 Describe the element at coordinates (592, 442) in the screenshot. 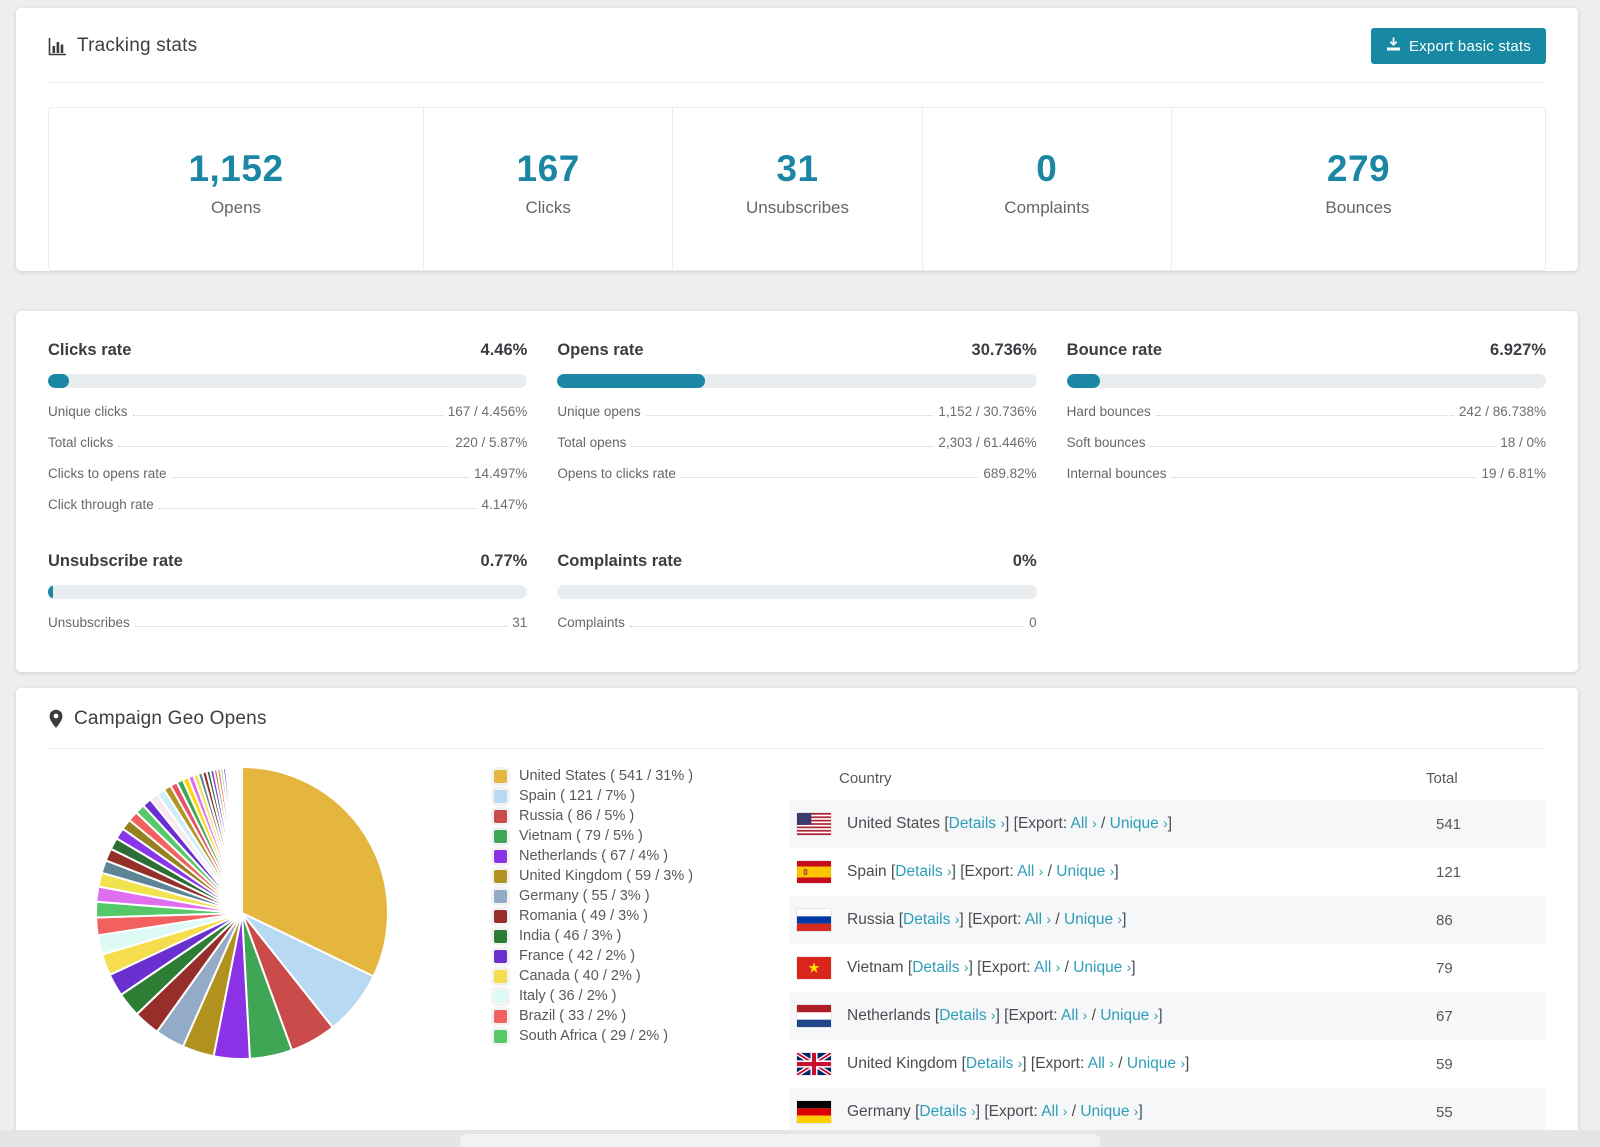

I see `rate-detail-label: Total opens` at that location.